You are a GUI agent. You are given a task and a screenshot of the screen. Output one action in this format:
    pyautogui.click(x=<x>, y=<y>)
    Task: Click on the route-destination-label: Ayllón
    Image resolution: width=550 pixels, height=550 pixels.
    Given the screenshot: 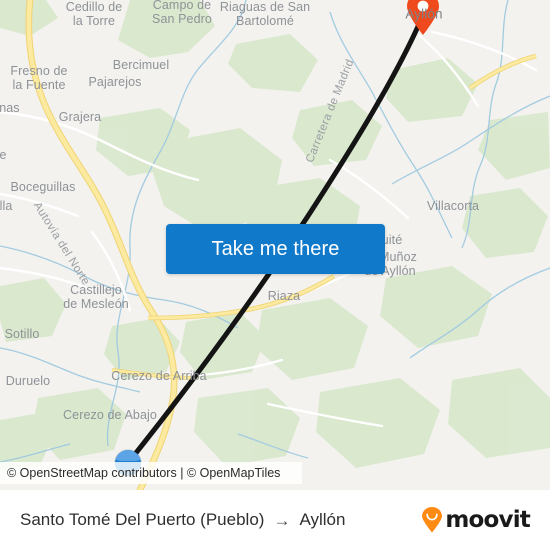 What is the action you would take?
    pyautogui.click(x=322, y=519)
    